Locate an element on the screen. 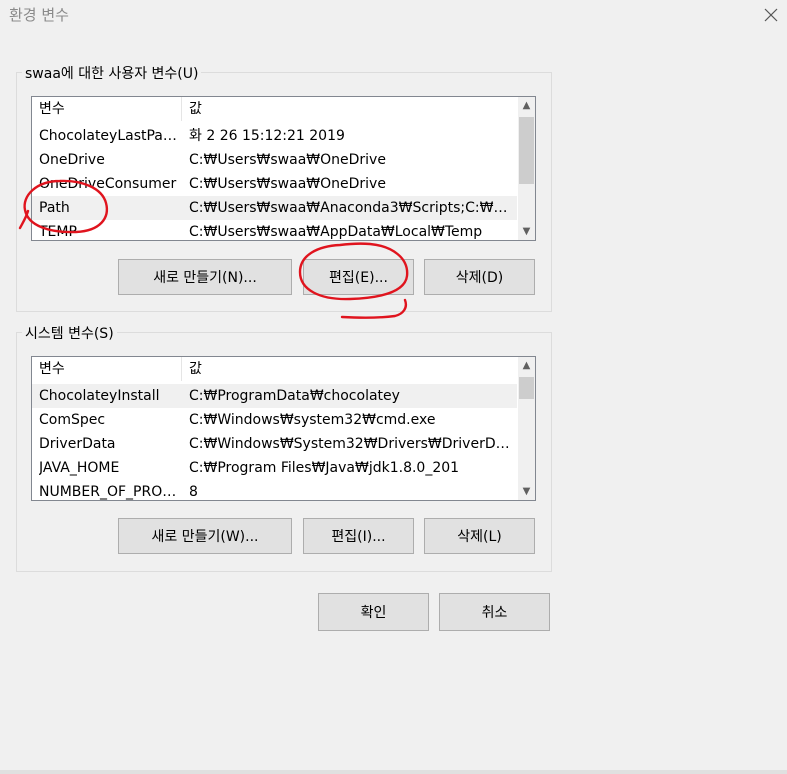  window-title: 환경 변수 is located at coordinates (39, 15).